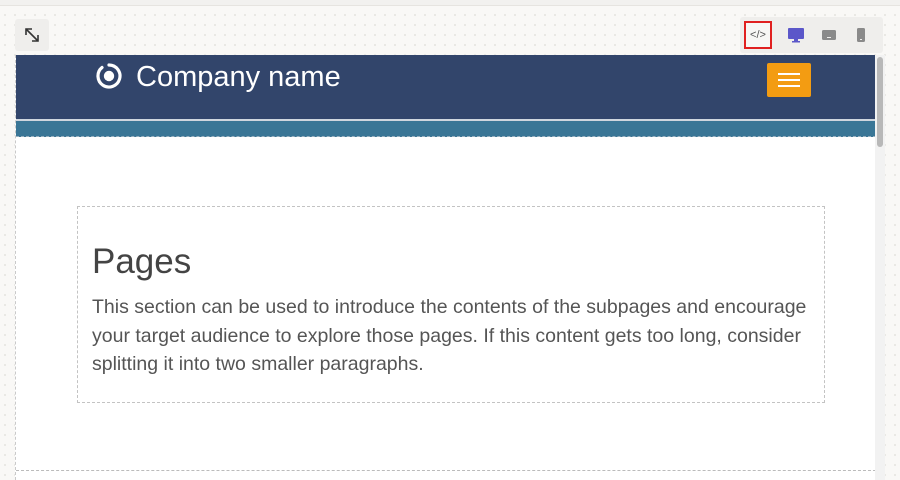 Image resolution: width=900 pixels, height=480 pixels. Describe the element at coordinates (446, 129) in the screenshot. I see `accent-band` at that location.